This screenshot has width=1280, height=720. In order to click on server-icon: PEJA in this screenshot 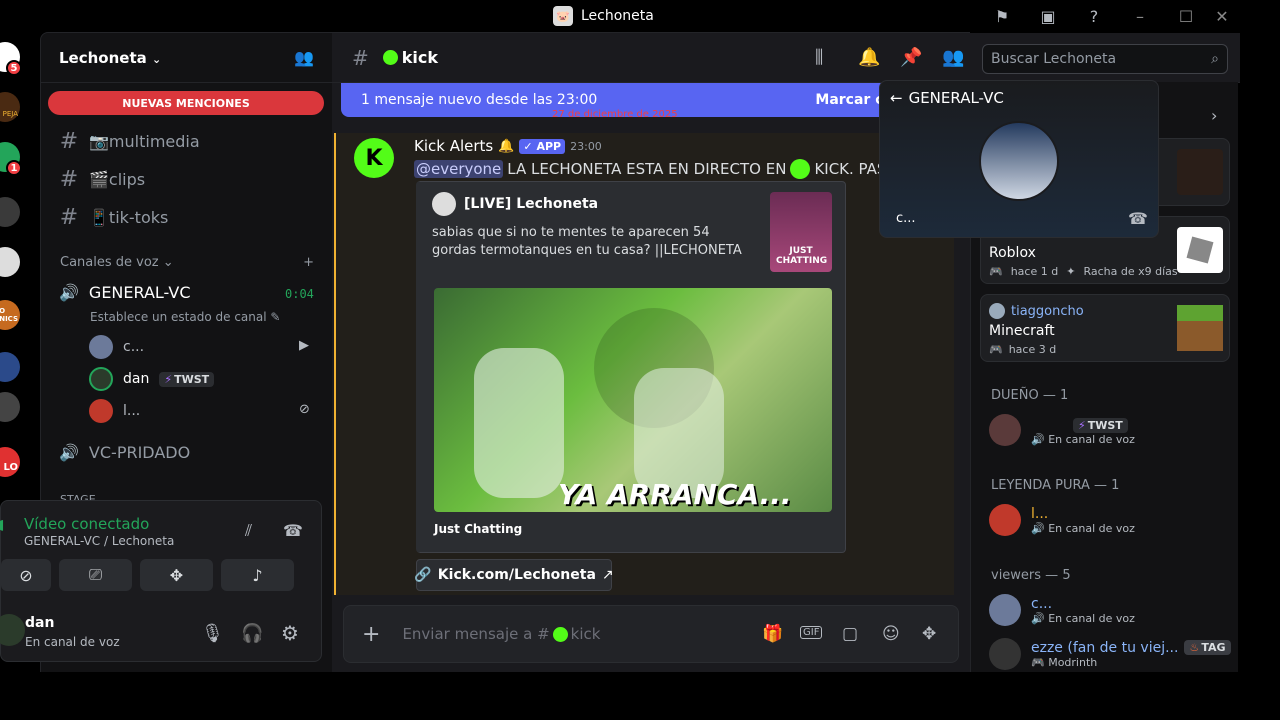, I will do `click(10, 107)`.